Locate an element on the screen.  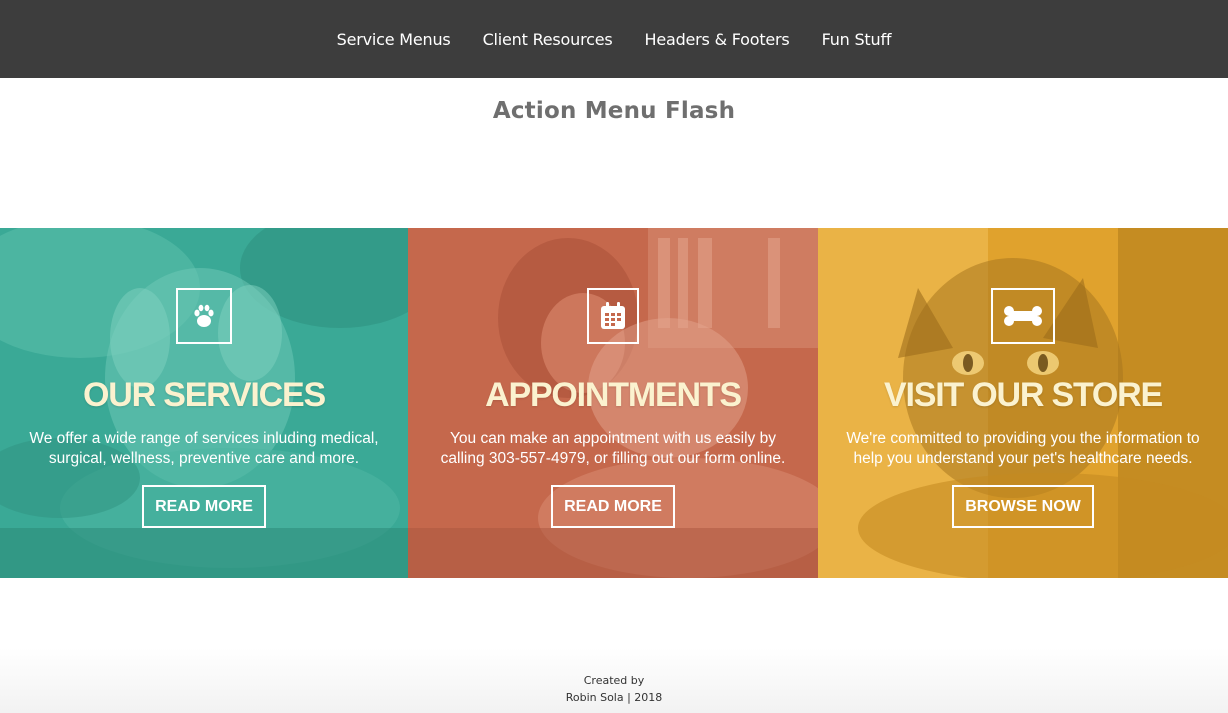
paw-icon is located at coordinates (204, 316).